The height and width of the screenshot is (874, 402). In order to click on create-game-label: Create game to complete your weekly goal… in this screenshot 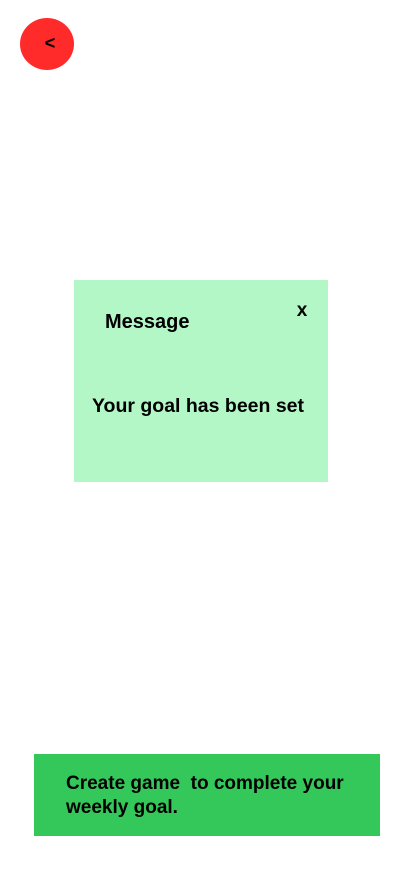, I will do `click(207, 795)`.